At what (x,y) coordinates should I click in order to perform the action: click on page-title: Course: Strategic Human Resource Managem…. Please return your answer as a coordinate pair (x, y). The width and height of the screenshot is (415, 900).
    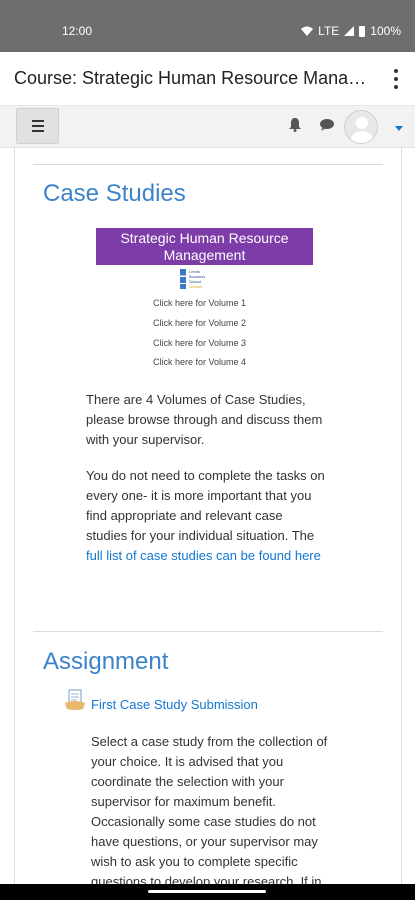
    Looking at the image, I should click on (194, 78).